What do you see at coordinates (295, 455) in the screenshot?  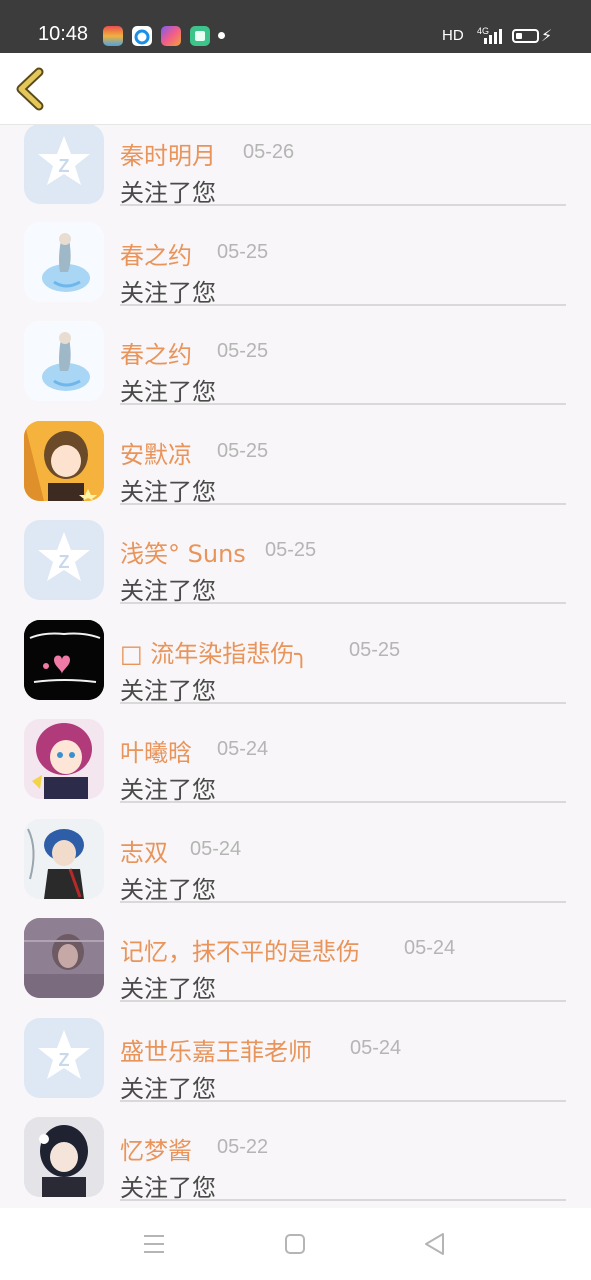 I see `list-item: 安默凉 05-25 关注了您` at bounding box center [295, 455].